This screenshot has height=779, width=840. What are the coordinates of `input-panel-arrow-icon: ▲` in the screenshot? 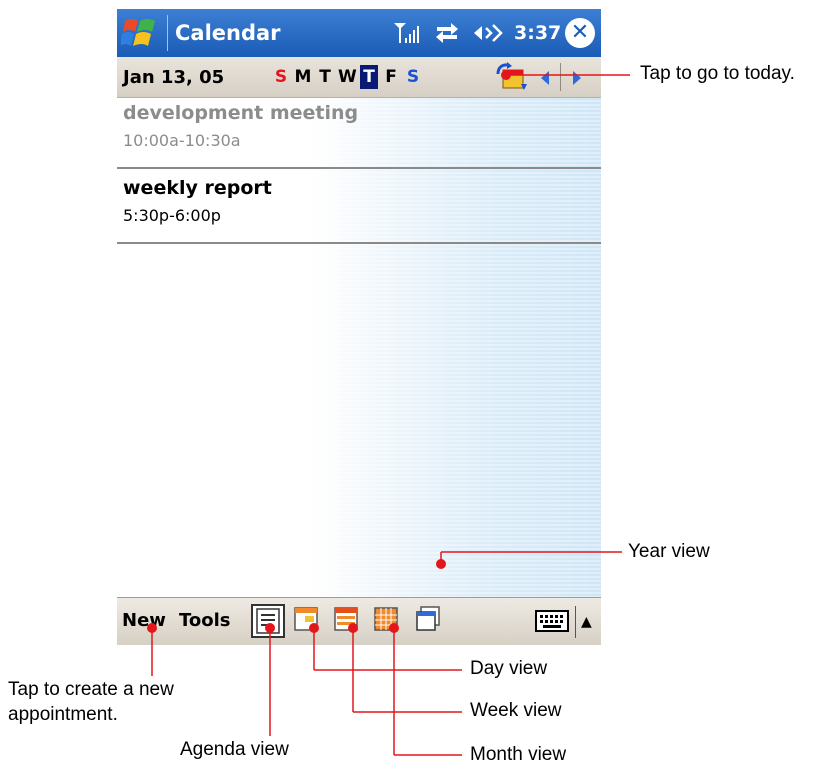 It's located at (586, 622).